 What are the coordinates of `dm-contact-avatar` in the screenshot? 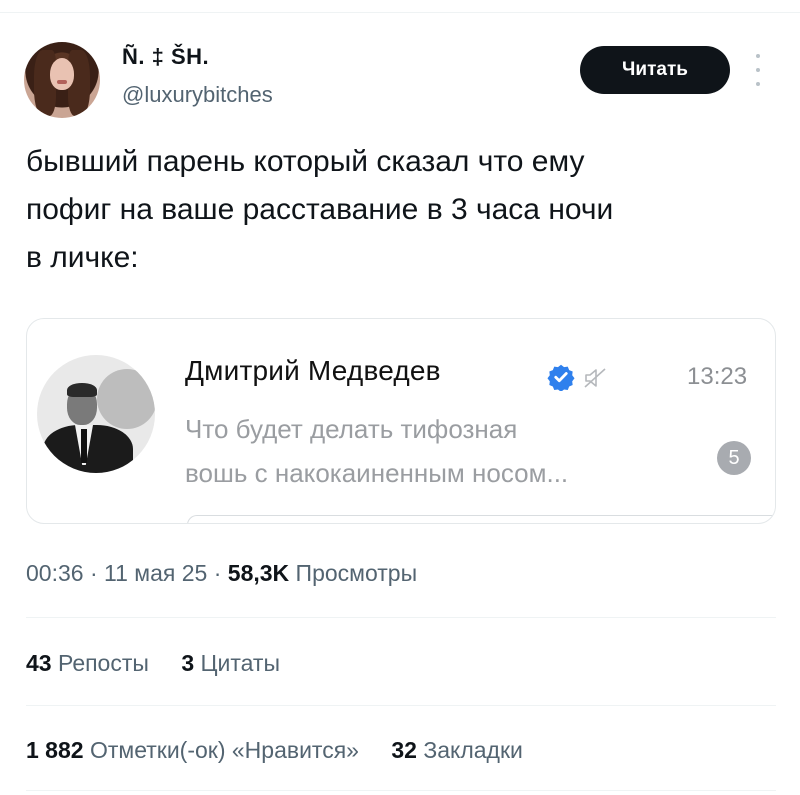 It's located at (96, 414).